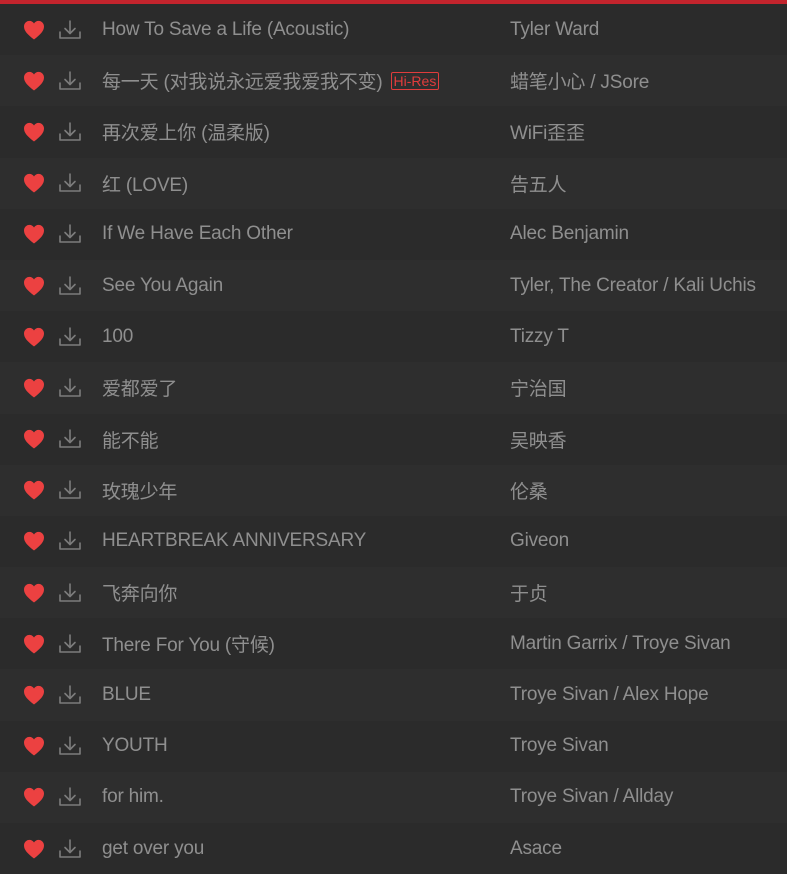  Describe the element at coordinates (302, 387) in the screenshot. I see `track-title-cell: 爱都爱了` at that location.